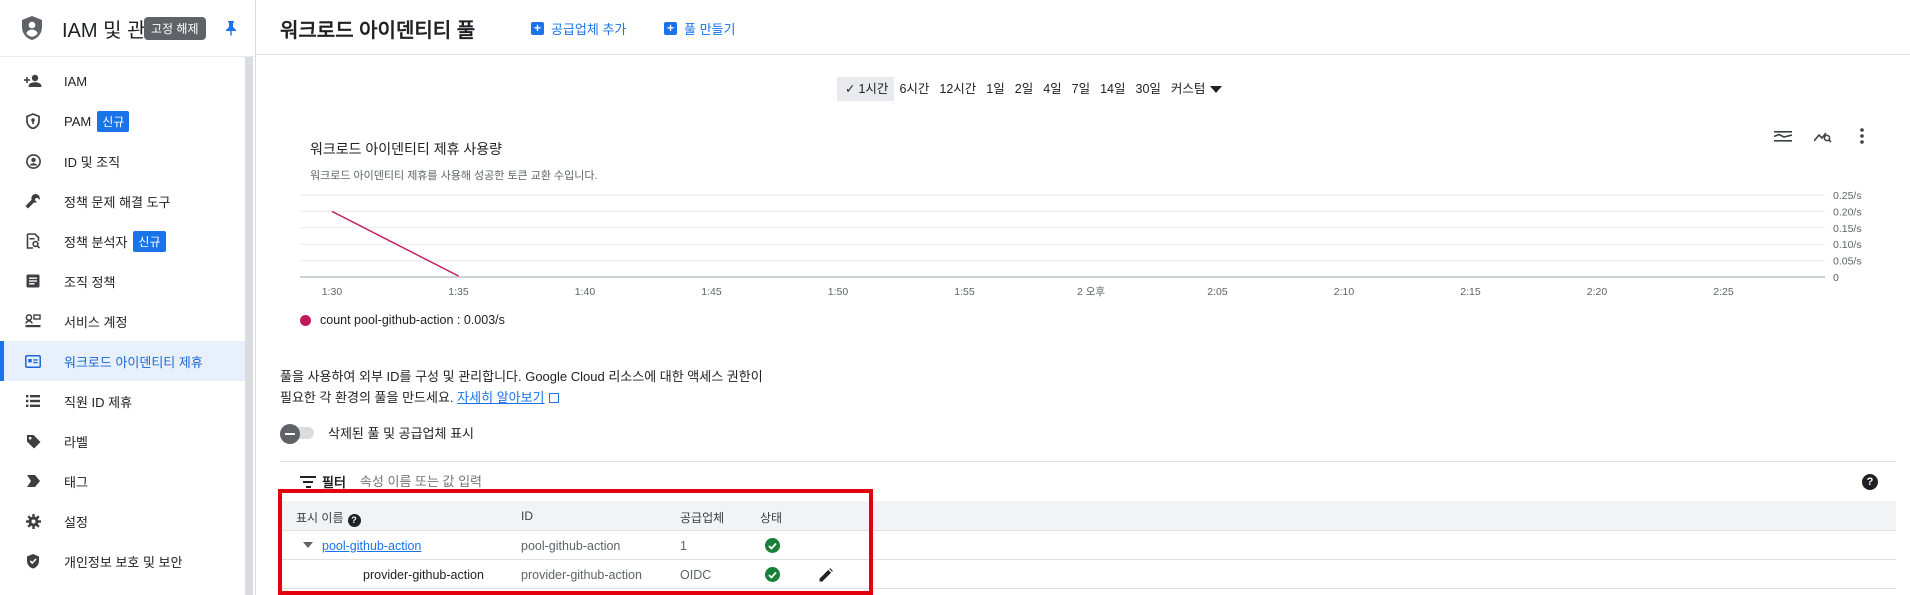 The height and width of the screenshot is (595, 1910). I want to click on chevron-down-icon, so click(1216, 89).